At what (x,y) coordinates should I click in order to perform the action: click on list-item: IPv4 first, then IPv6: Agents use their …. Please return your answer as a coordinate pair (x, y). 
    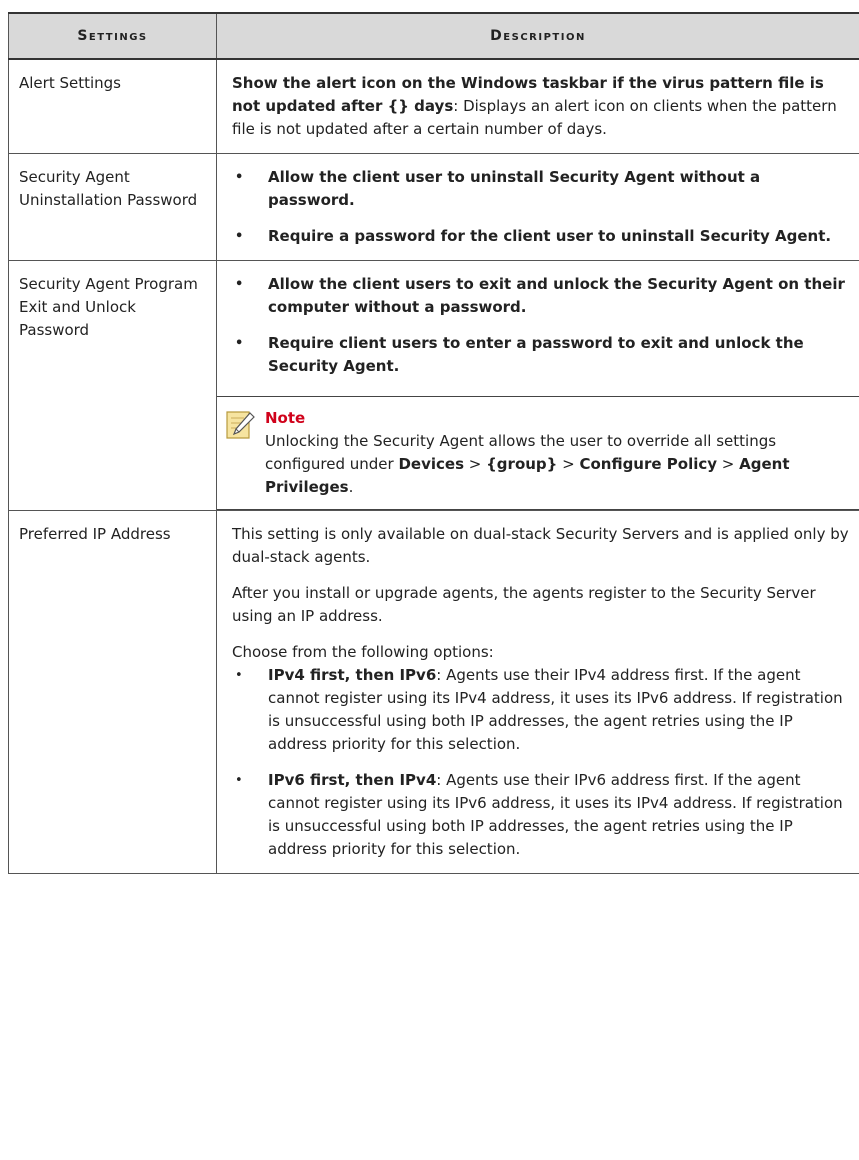
    Looking at the image, I should click on (540, 710).